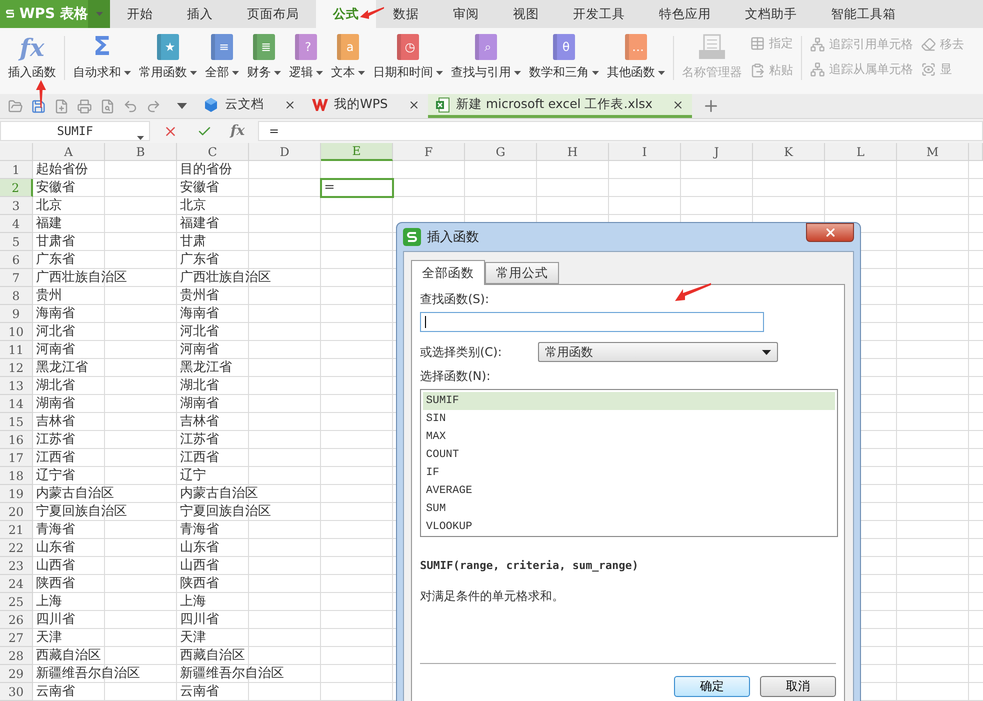 Image resolution: width=983 pixels, height=701 pixels. What do you see at coordinates (685, 14) in the screenshot?
I see `menu-tab: 特色应用` at bounding box center [685, 14].